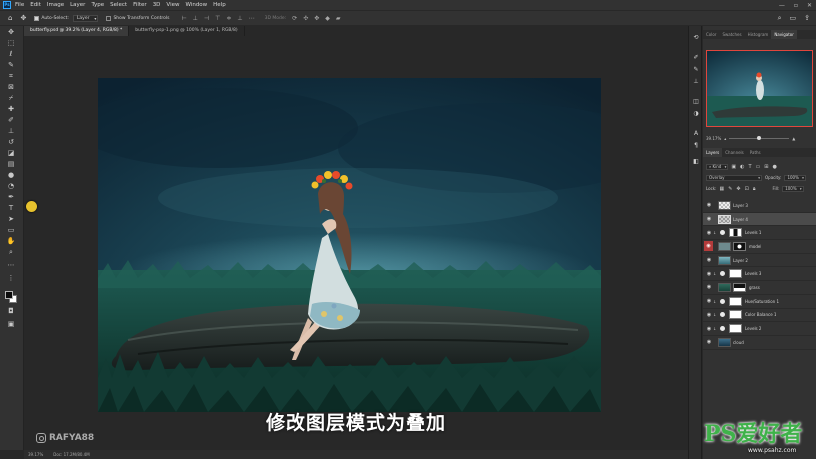 The width and height of the screenshot is (816, 459). I want to click on distribute-icon: ⋯, so click(252, 18).